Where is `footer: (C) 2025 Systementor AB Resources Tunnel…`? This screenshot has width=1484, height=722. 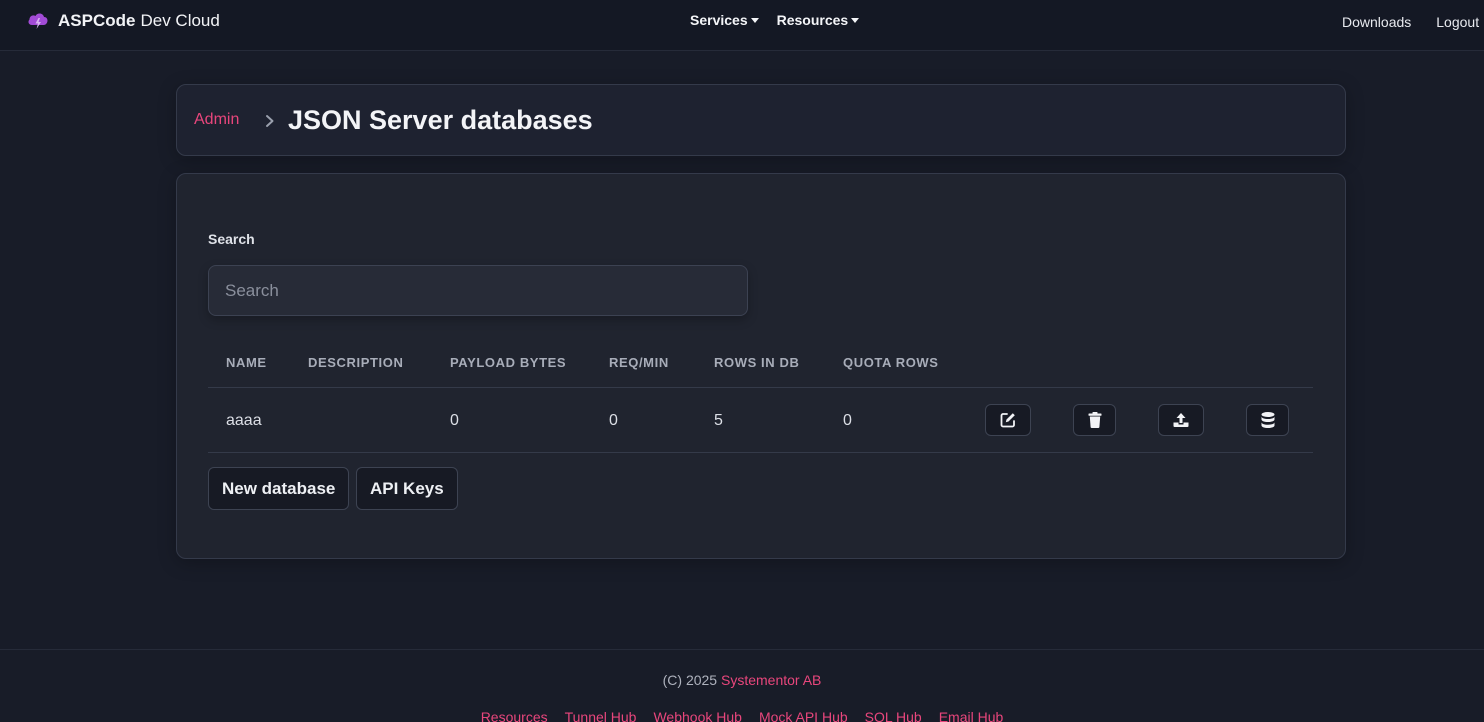
footer: (C) 2025 Systementor AB Resources Tunnel… is located at coordinates (742, 685).